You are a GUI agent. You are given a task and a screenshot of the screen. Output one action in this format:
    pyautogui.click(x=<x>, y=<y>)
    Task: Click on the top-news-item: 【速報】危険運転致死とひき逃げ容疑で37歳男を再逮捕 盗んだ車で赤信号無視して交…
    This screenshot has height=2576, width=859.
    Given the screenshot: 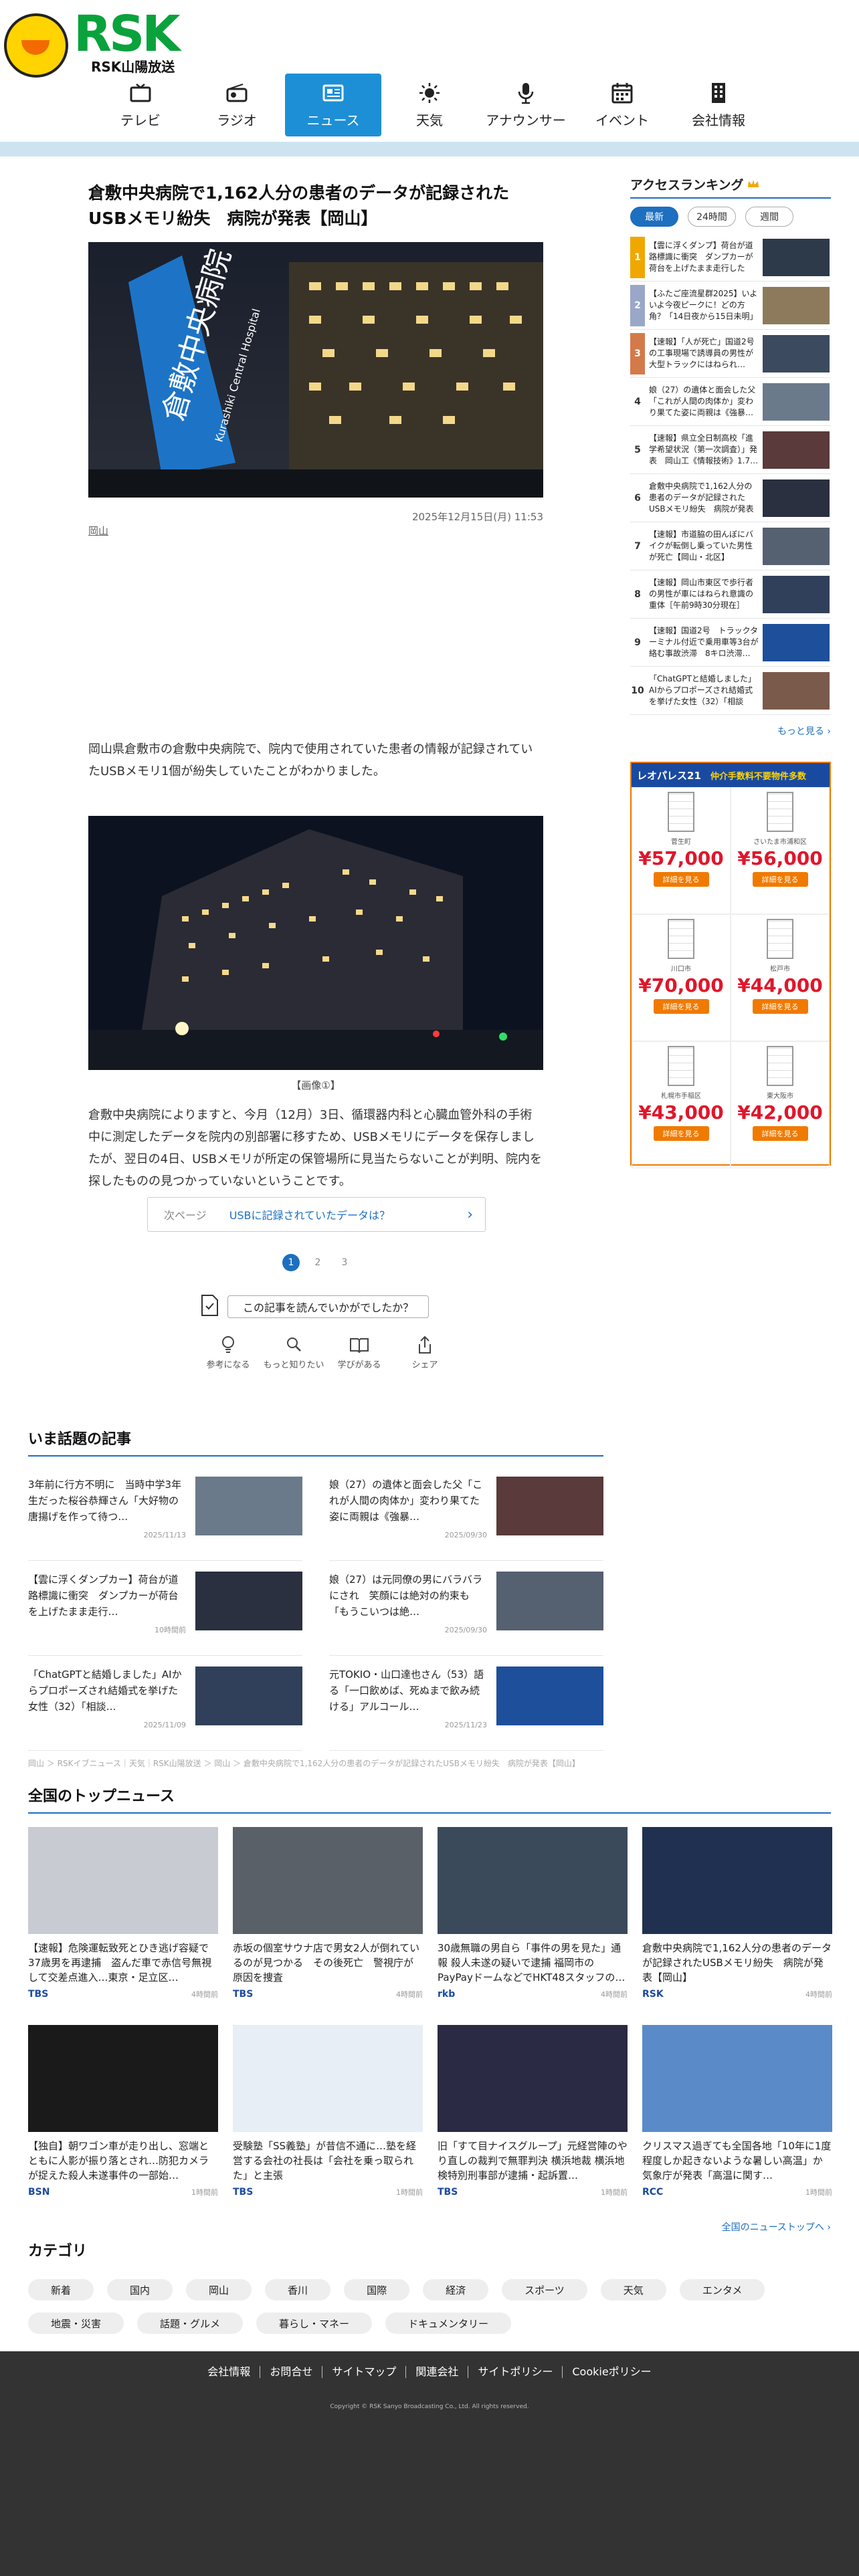 What is the action you would take?
    pyautogui.click(x=123, y=1926)
    